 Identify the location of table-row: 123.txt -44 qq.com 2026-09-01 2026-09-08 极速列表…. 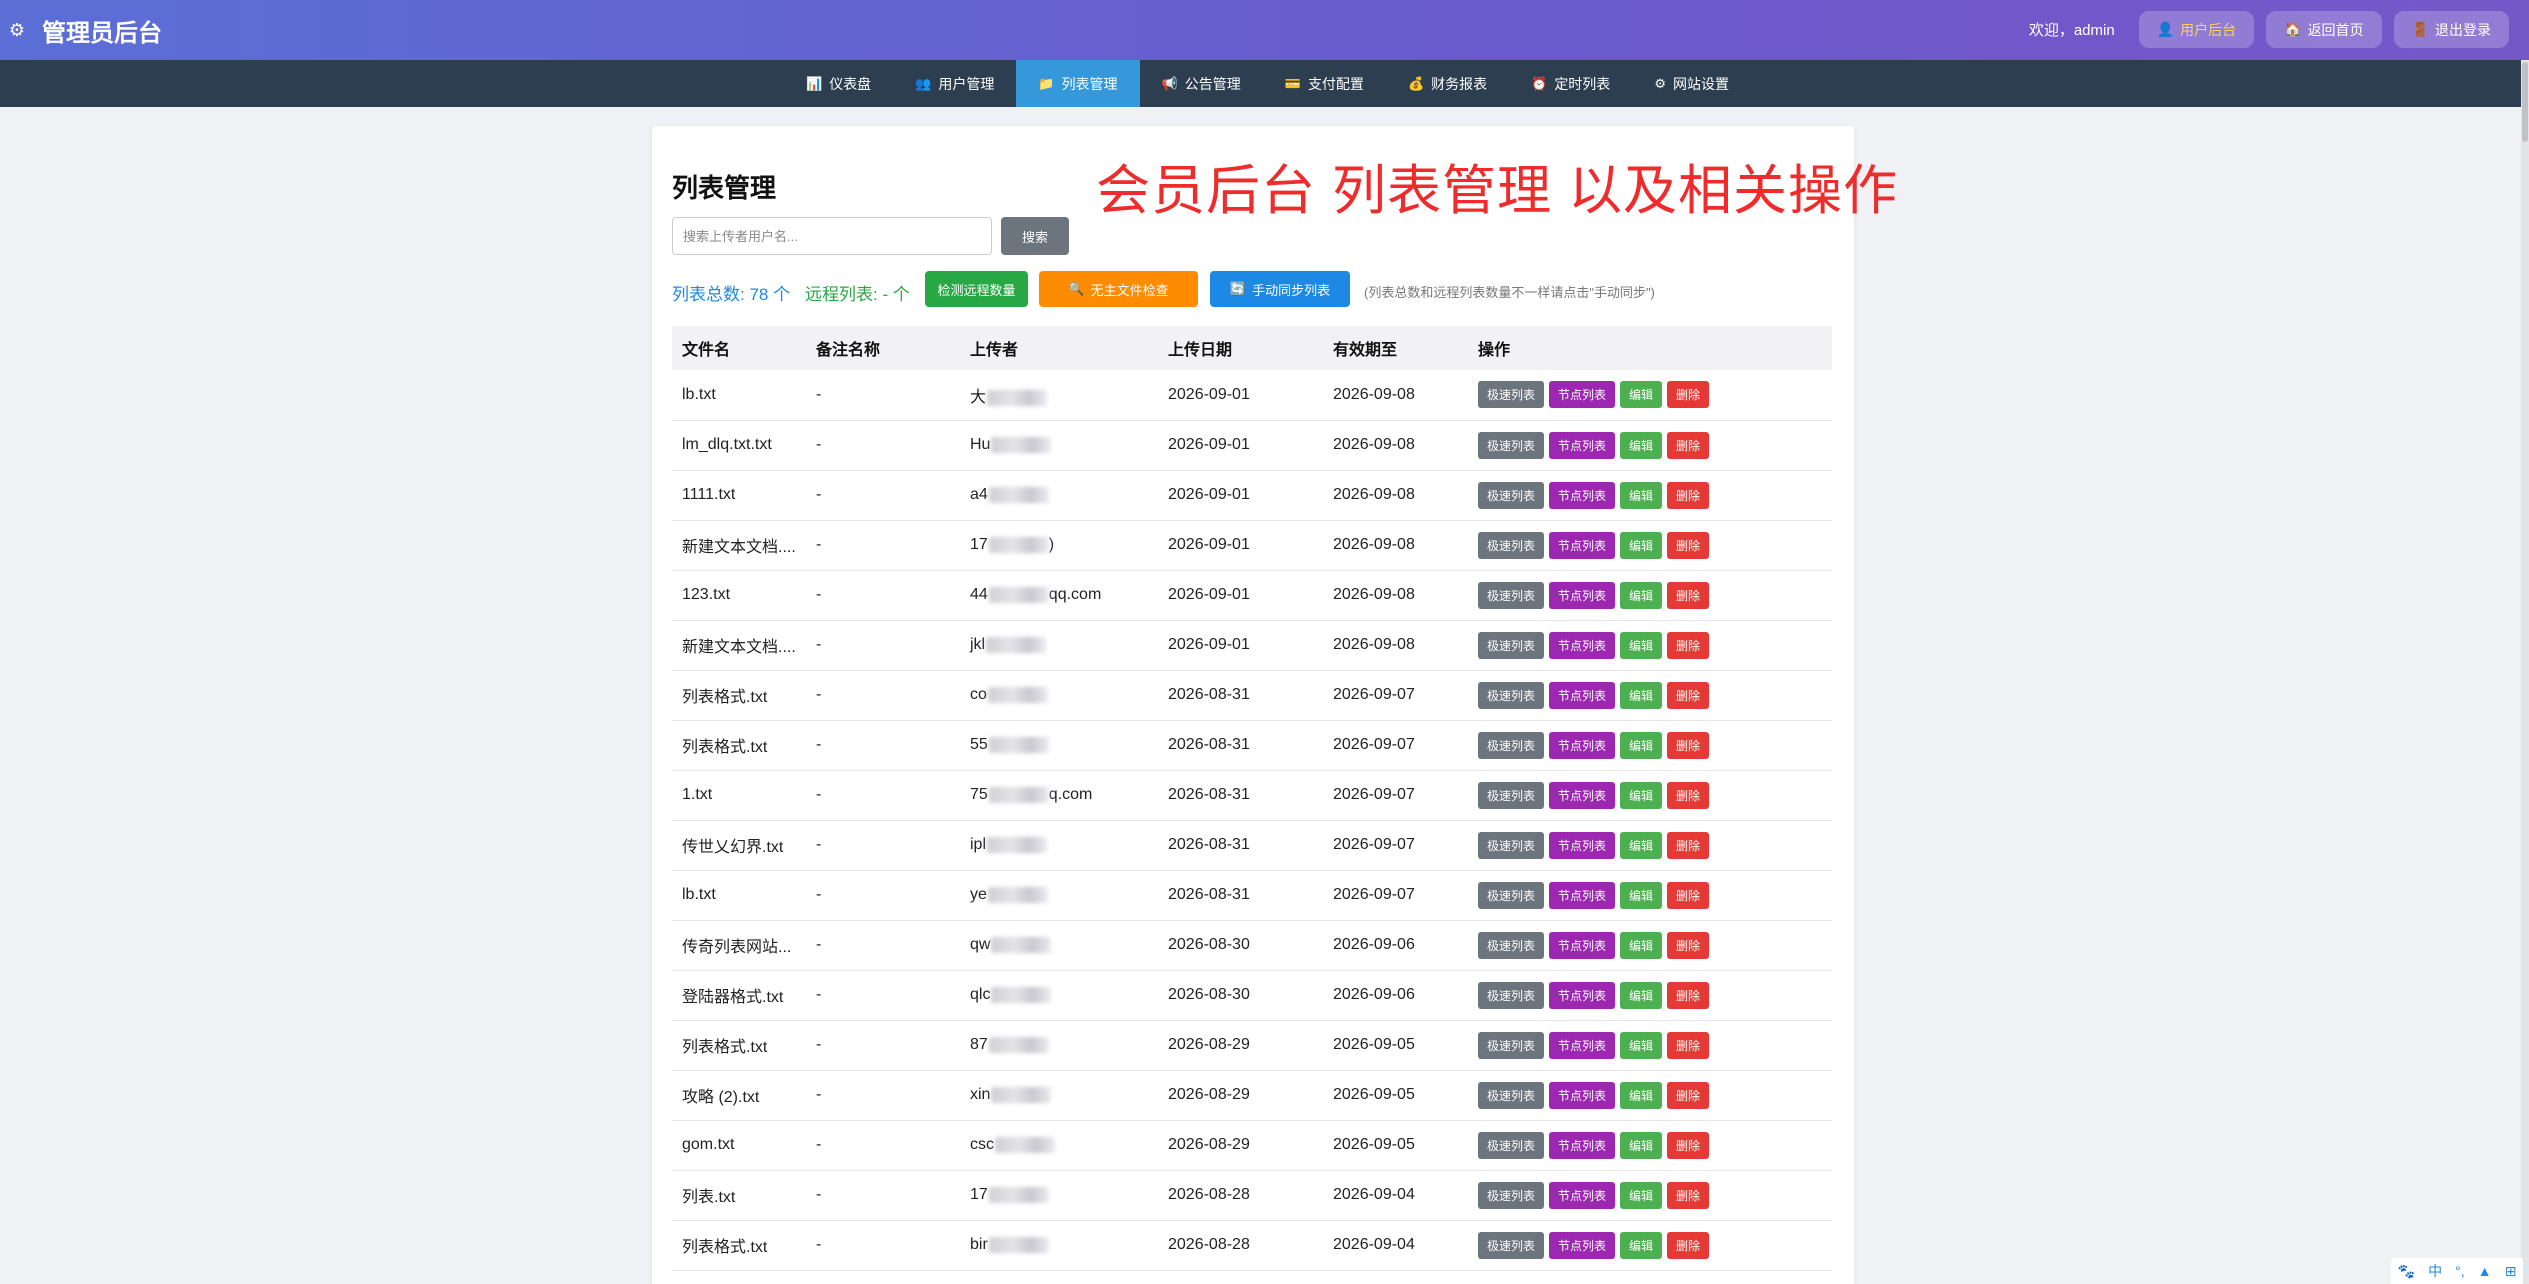
(1252, 595).